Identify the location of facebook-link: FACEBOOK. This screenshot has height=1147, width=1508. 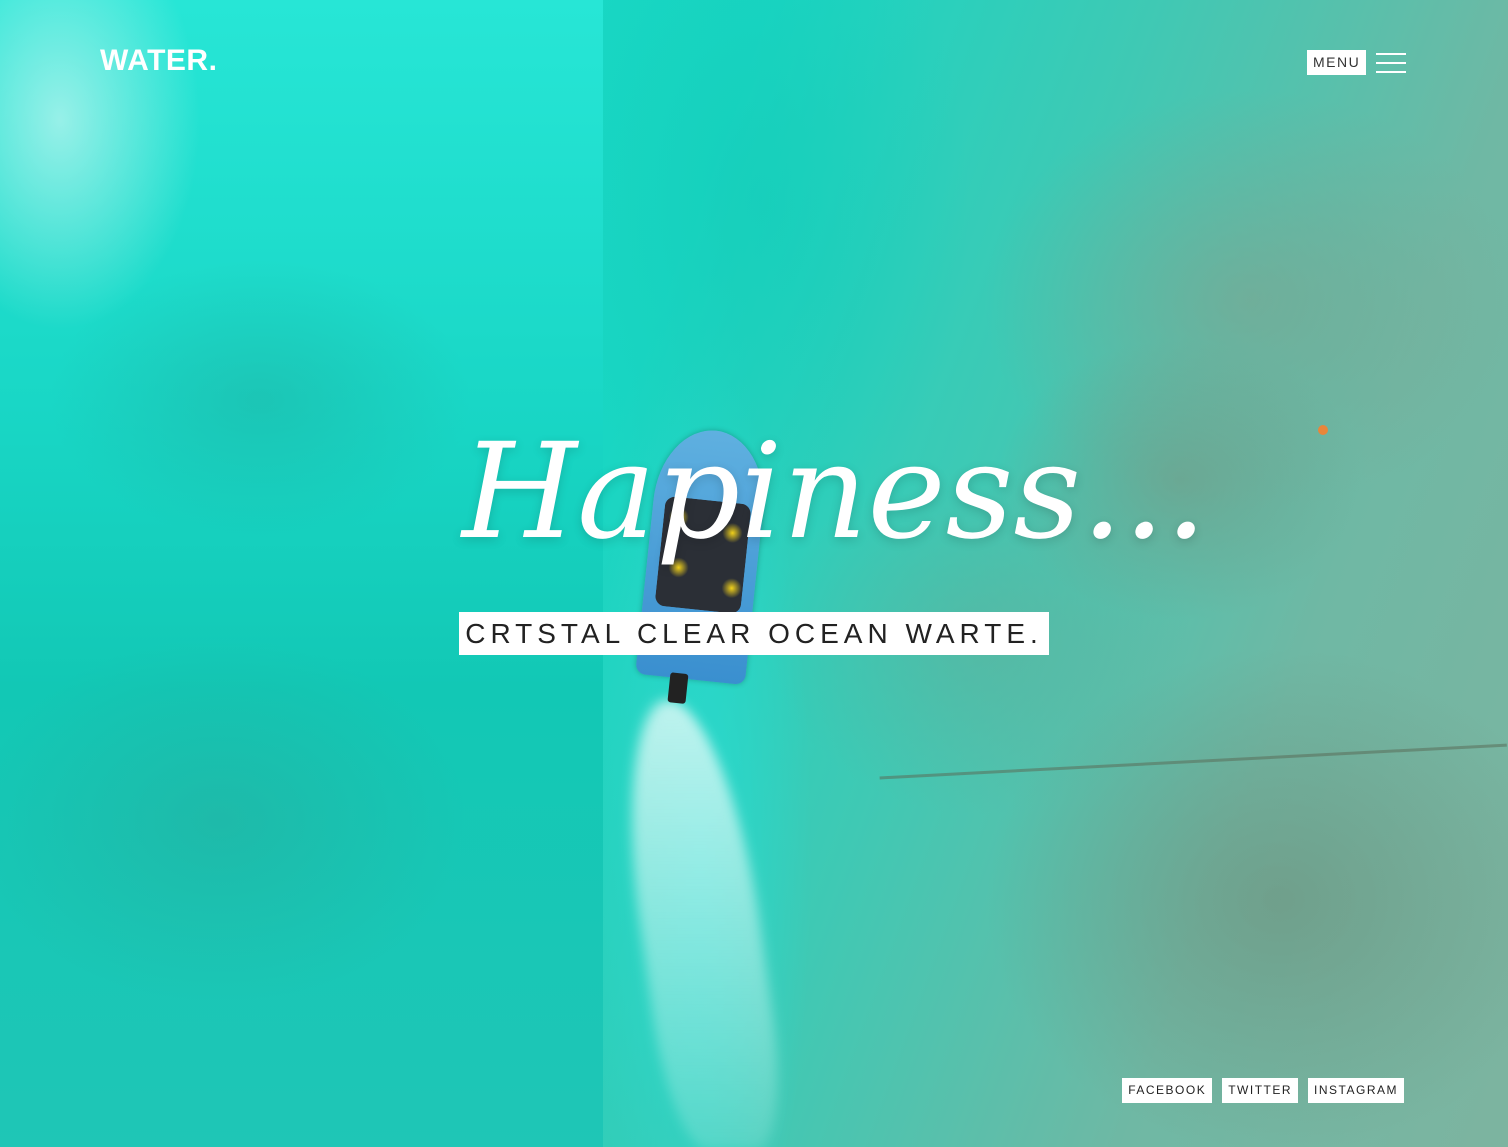
(1167, 1090).